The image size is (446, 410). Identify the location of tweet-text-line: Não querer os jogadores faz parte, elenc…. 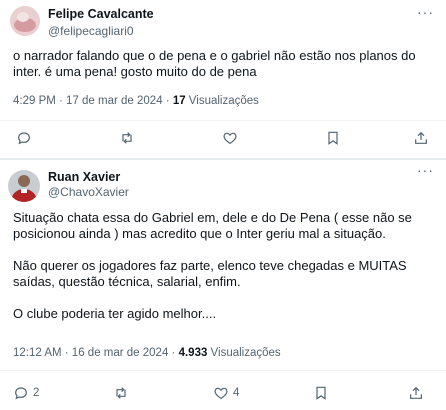
(210, 265).